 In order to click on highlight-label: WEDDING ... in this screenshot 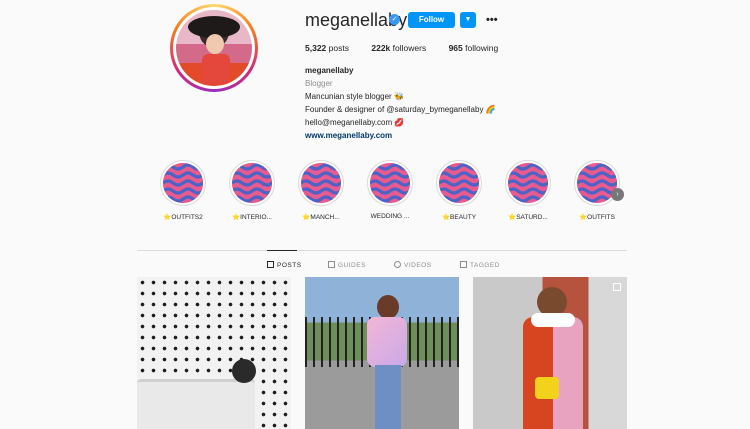, I will do `click(390, 216)`.